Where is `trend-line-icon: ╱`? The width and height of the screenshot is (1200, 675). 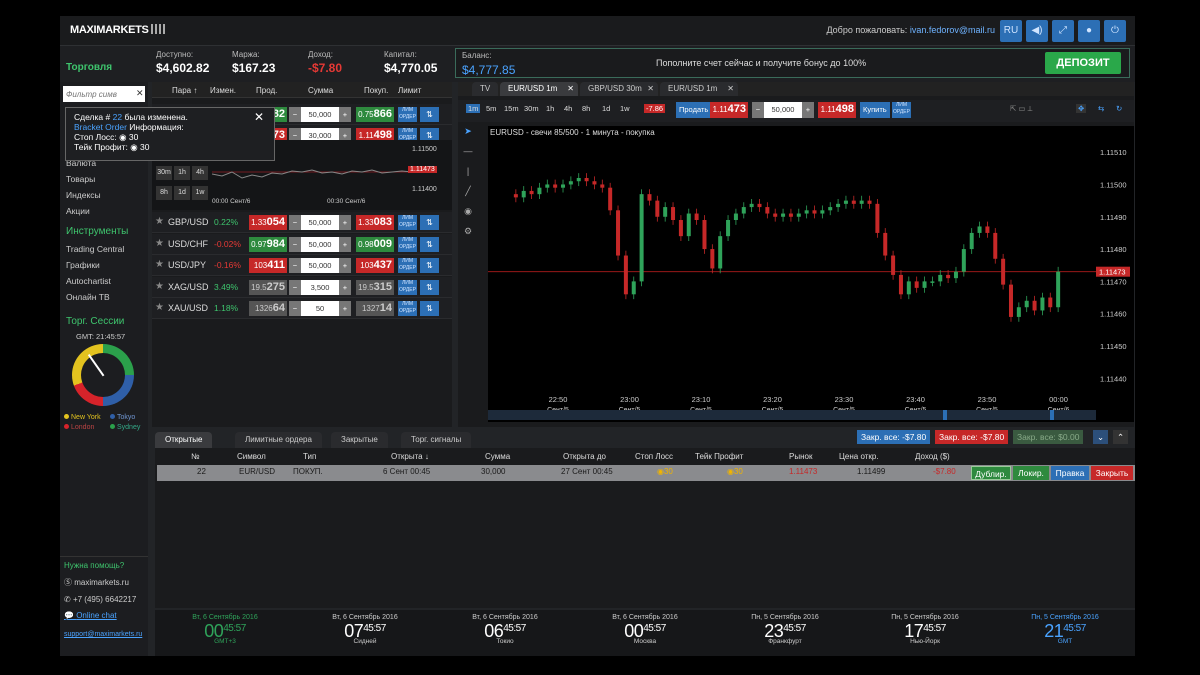
trend-line-icon: ╱ is located at coordinates (468, 192).